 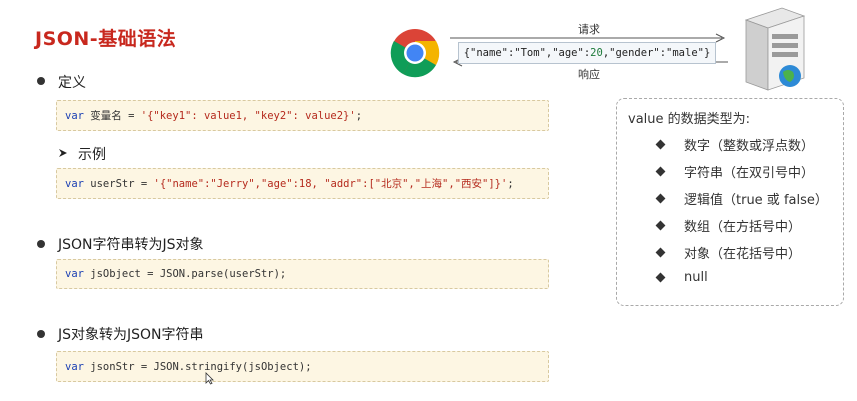 I want to click on value-type-label: 字符串（在双引号中）, so click(x=749, y=173).